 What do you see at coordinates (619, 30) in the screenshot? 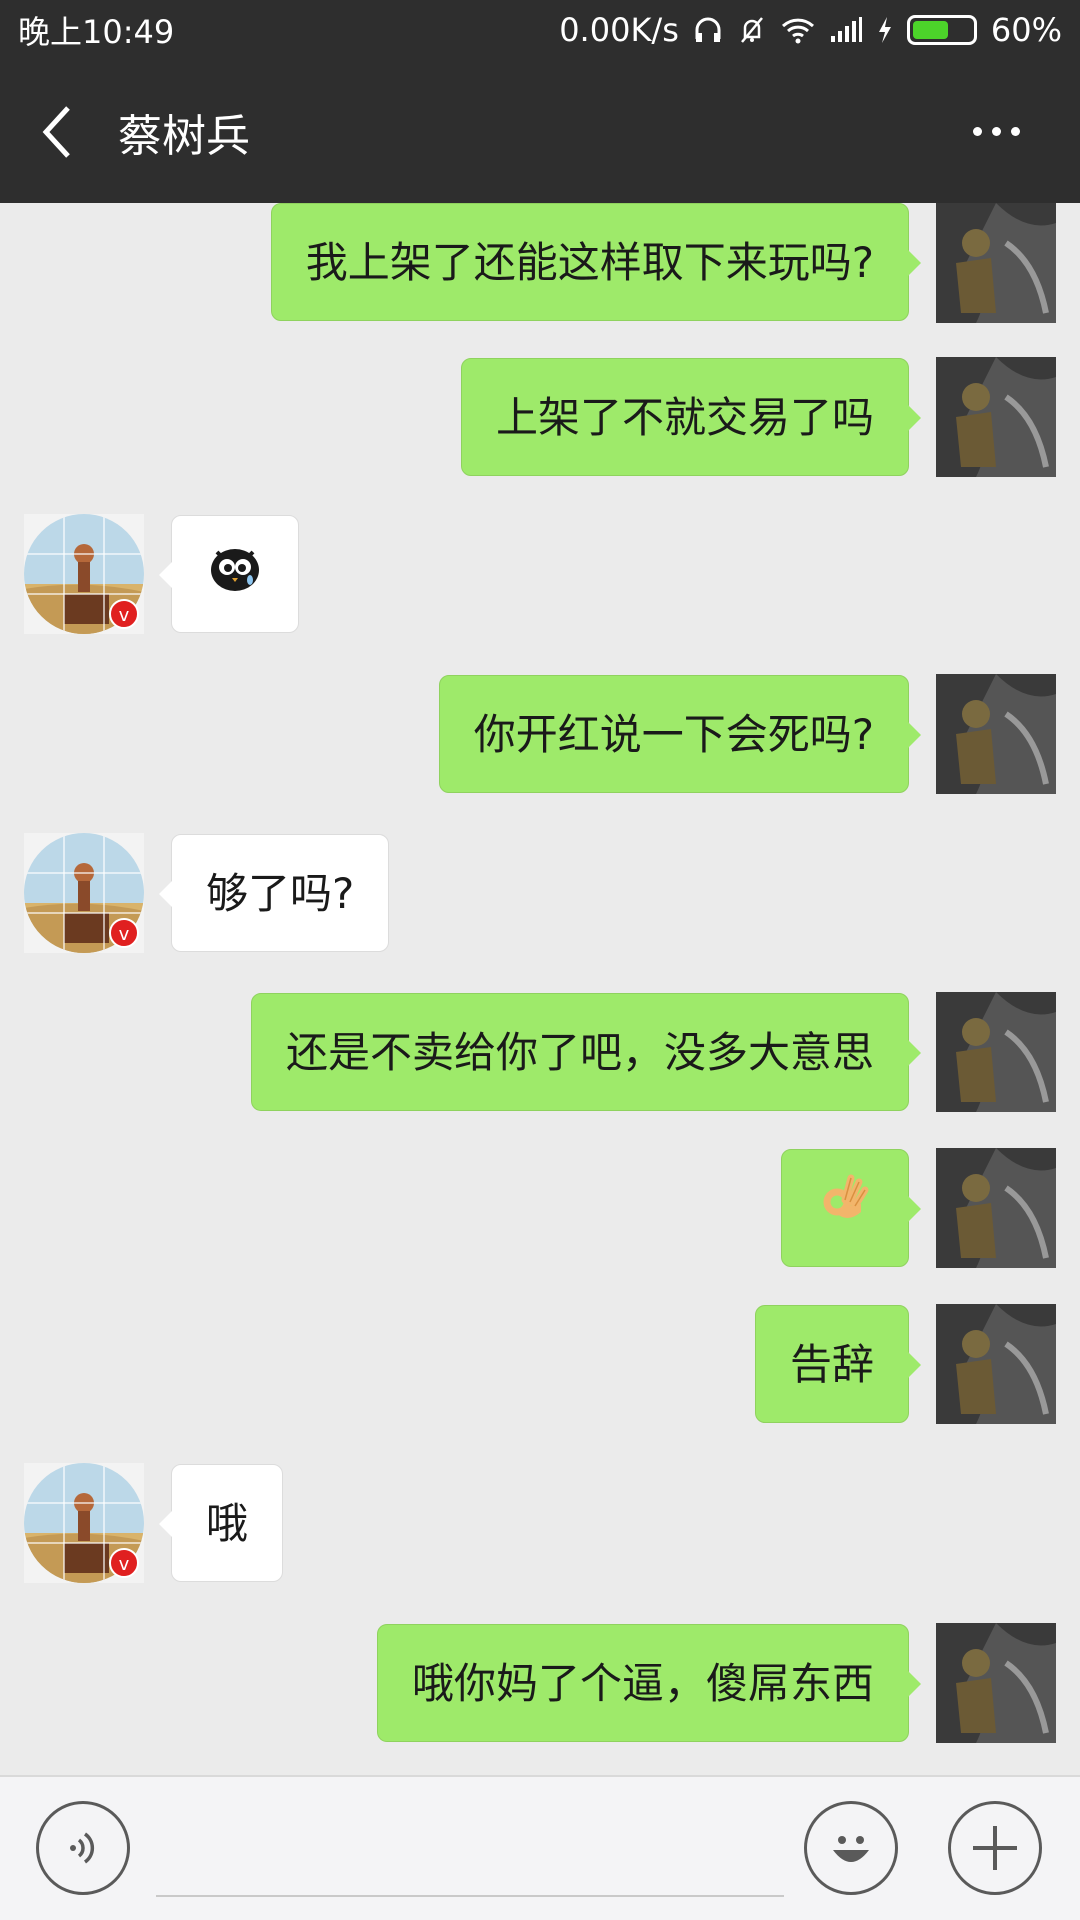
I see `network-speed: 0.00K/s` at bounding box center [619, 30].